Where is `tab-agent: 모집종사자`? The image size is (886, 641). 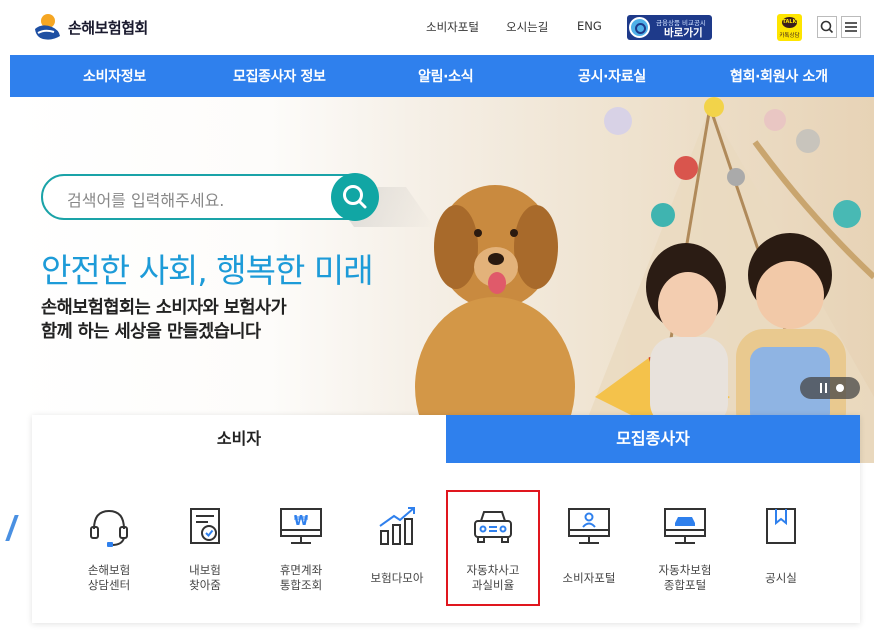 tab-agent: 모집종사자 is located at coordinates (653, 439).